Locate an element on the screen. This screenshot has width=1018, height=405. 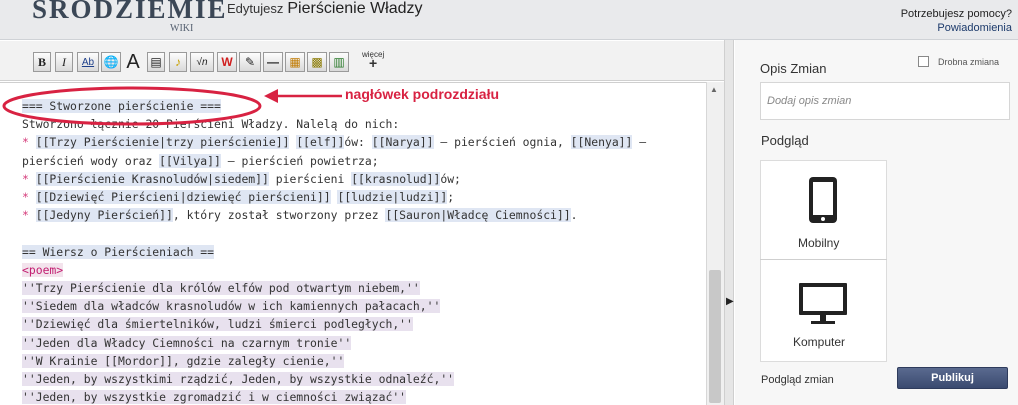
more-tools-button: więcej + is located at coordinates (373, 60).